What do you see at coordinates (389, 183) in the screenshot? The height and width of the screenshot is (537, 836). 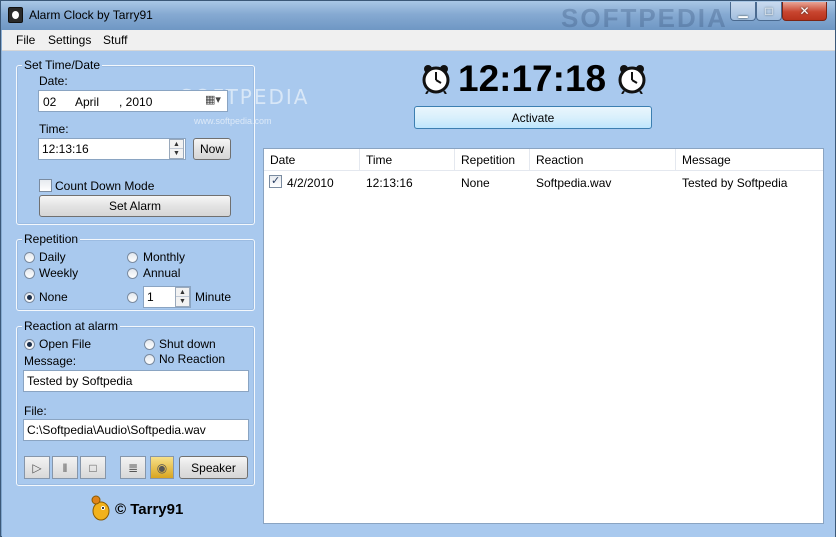 I see `row-time: 12:13:16` at bounding box center [389, 183].